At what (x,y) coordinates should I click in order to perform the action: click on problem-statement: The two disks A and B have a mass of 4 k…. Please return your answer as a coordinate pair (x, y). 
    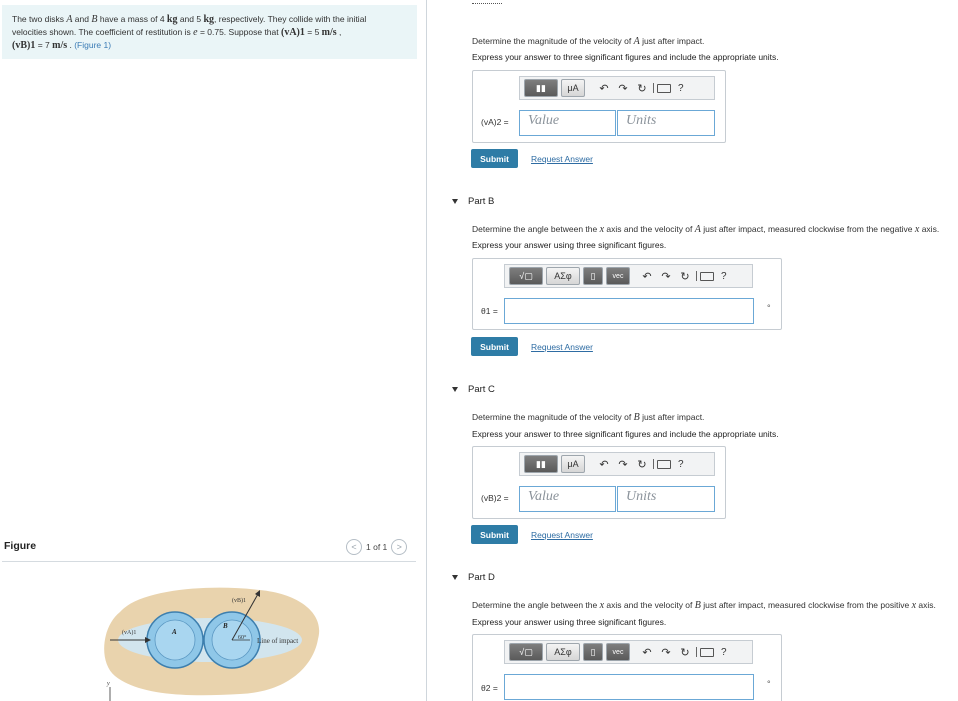
    Looking at the image, I should click on (209, 32).